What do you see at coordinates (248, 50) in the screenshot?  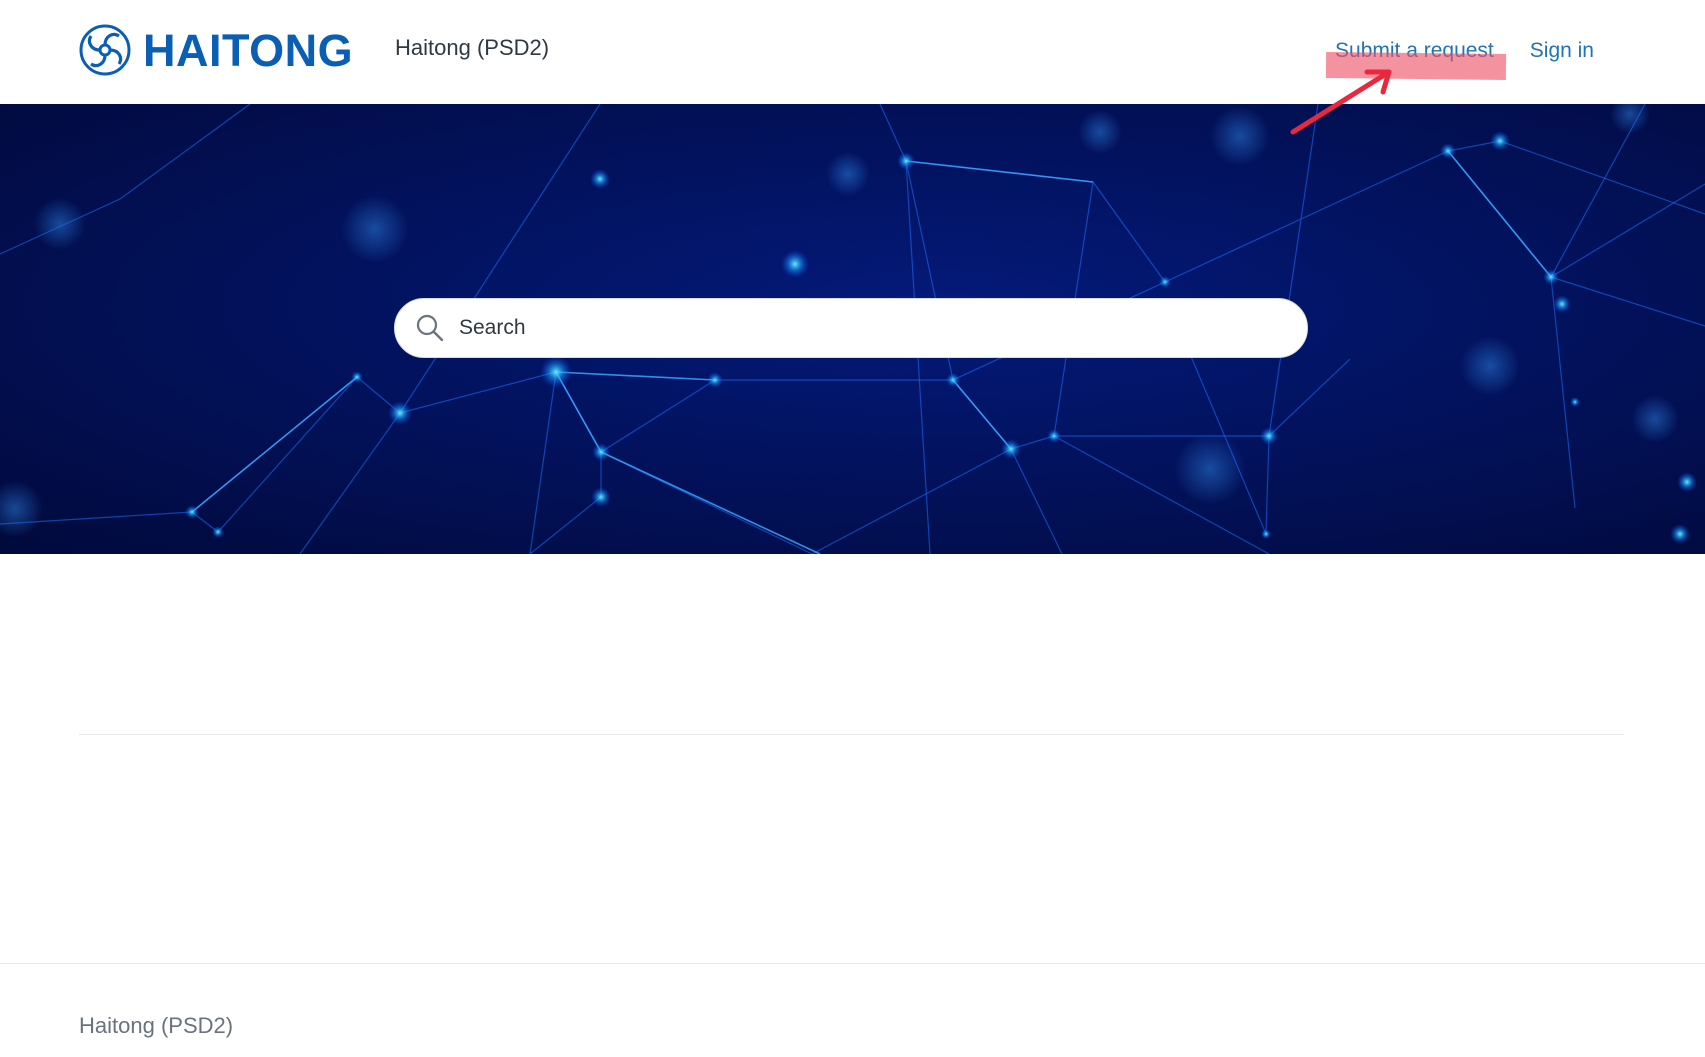 I see `logo-wordmark: HAITONG` at bounding box center [248, 50].